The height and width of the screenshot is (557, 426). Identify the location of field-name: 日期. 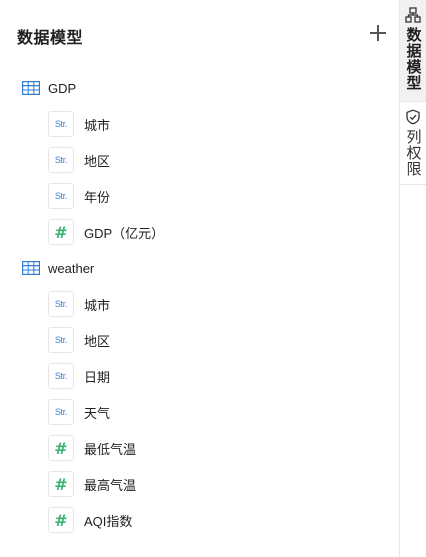
(97, 377).